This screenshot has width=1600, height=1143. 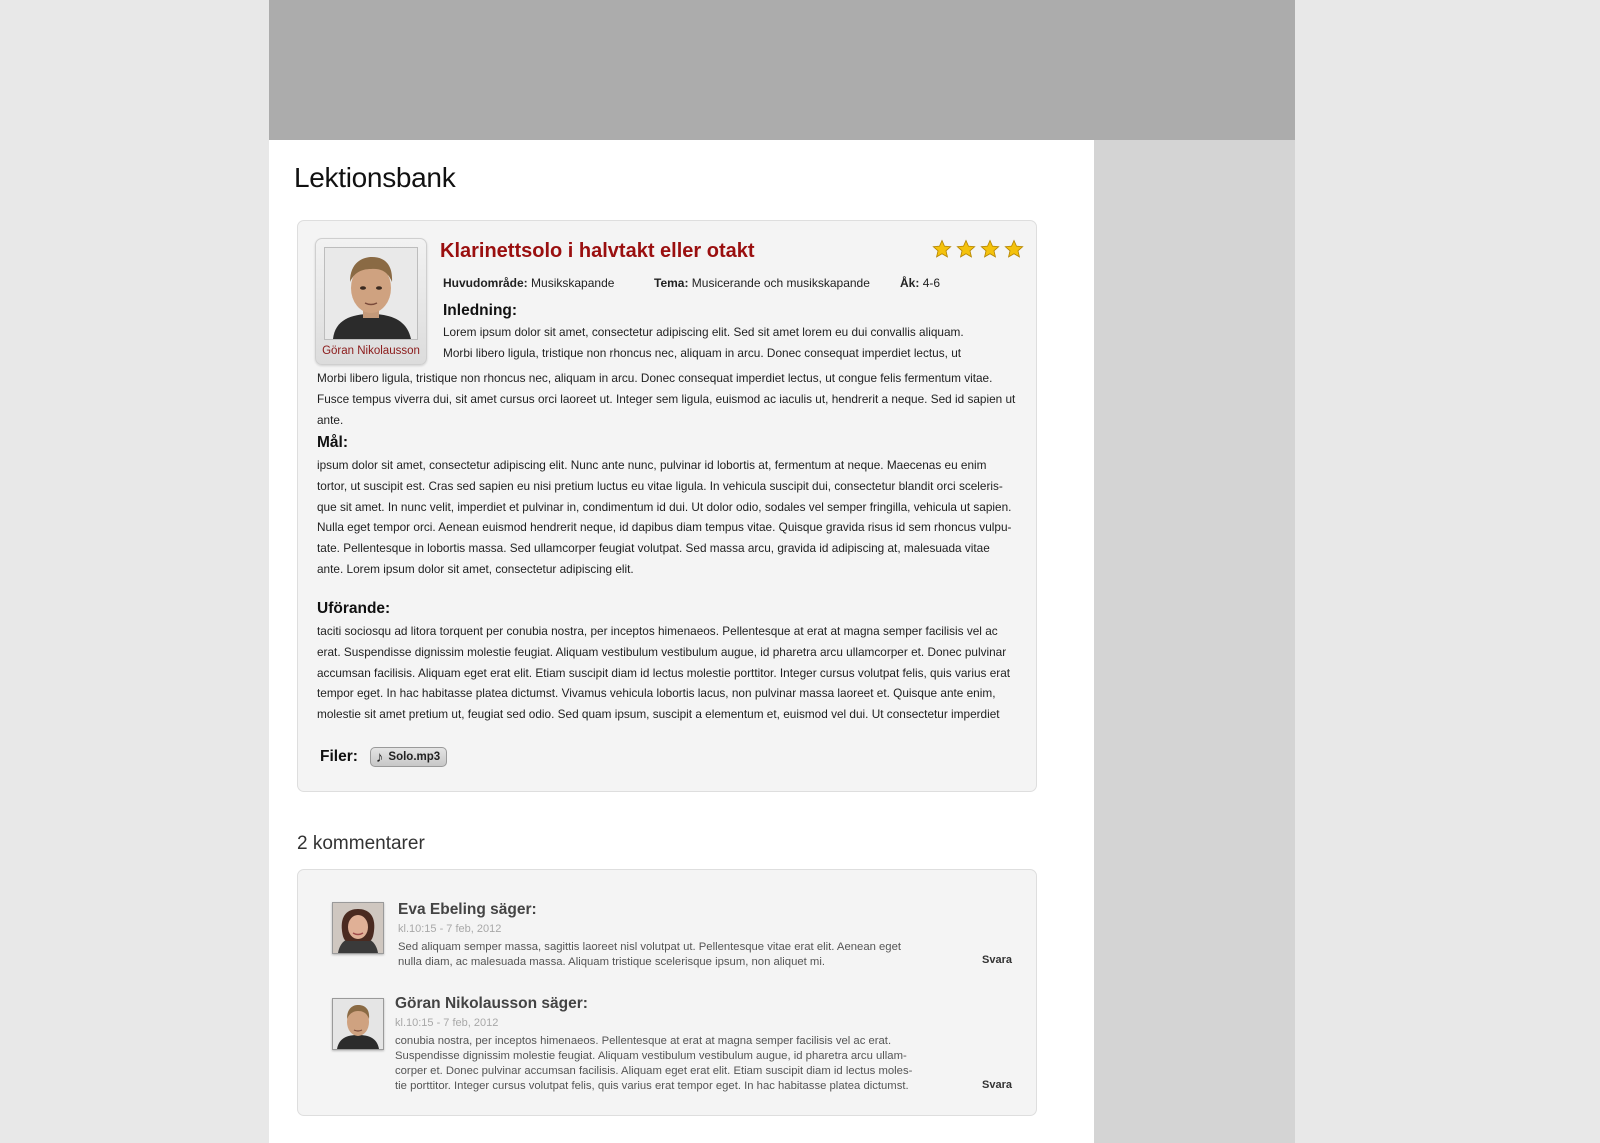 What do you see at coordinates (379, 757) in the screenshot?
I see `music-note-icon: ♪` at bounding box center [379, 757].